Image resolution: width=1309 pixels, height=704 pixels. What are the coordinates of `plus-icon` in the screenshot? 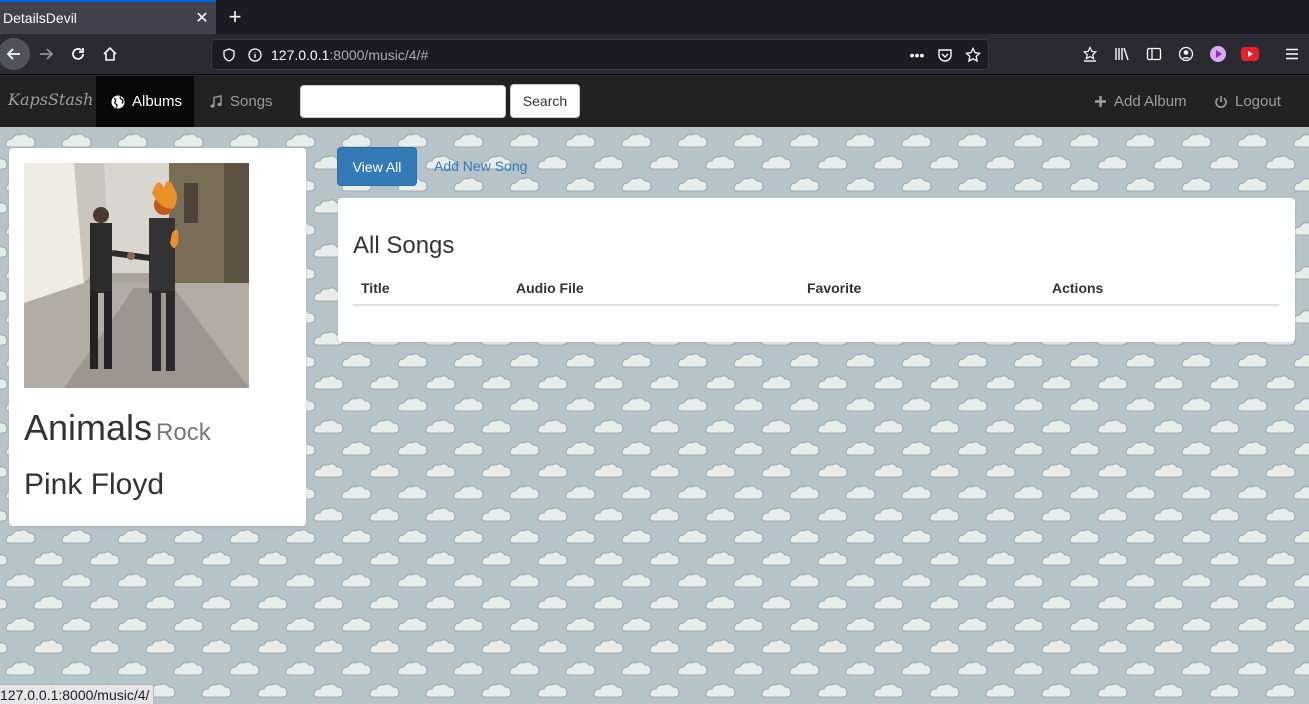 It's located at (1100, 101).